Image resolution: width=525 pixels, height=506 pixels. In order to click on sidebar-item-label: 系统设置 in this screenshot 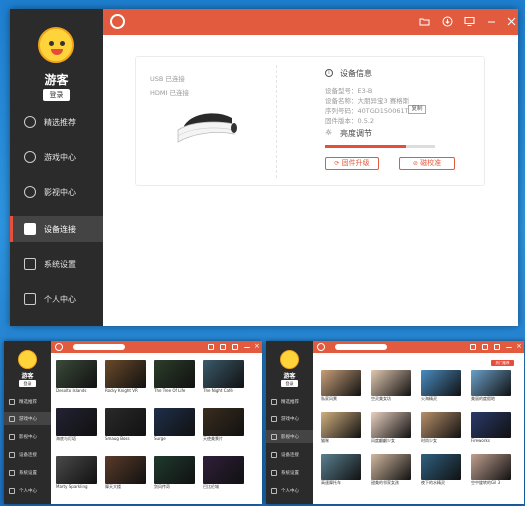, I will do `click(290, 473)`.